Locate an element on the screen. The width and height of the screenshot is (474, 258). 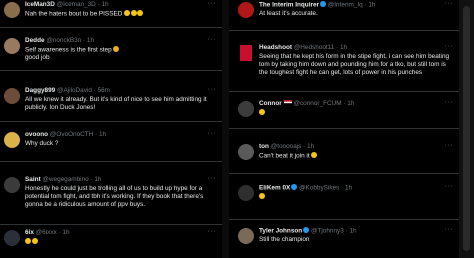
flexed-biceps-emoji is located at coordinates (116, 48).